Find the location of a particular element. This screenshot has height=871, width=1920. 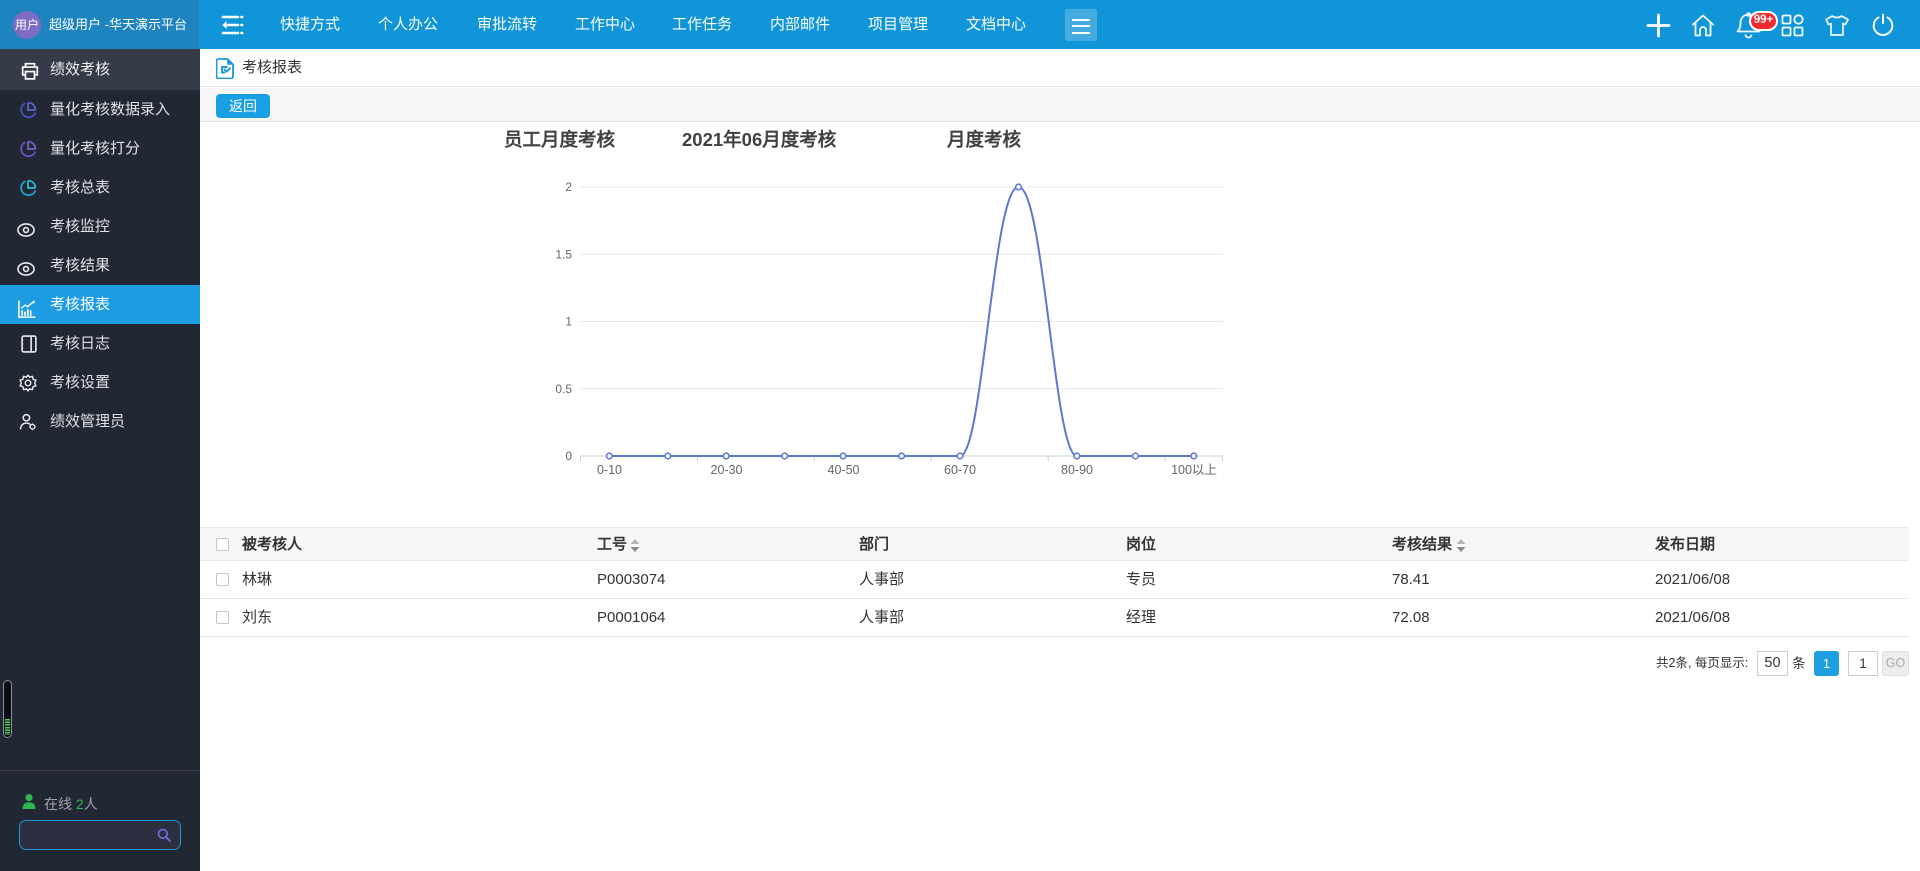

svg-text: 1.5 is located at coordinates (563, 254).